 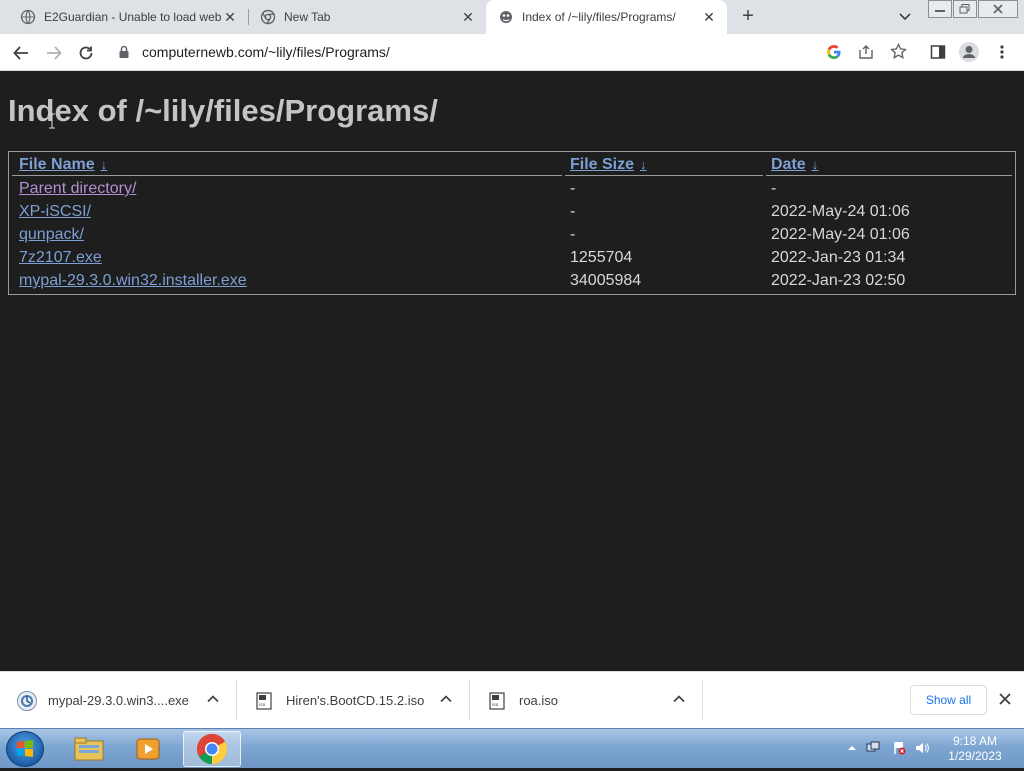 I want to click on show-all-downloads-button: Show all, so click(x=948, y=700).